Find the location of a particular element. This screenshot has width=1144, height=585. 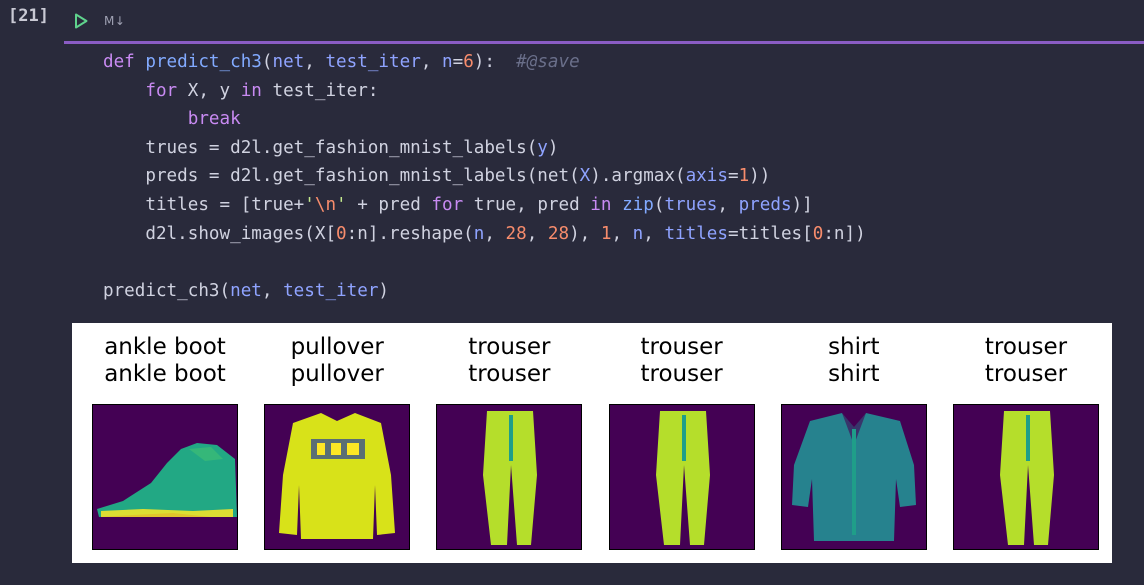

code-token: preds is located at coordinates (765, 204).